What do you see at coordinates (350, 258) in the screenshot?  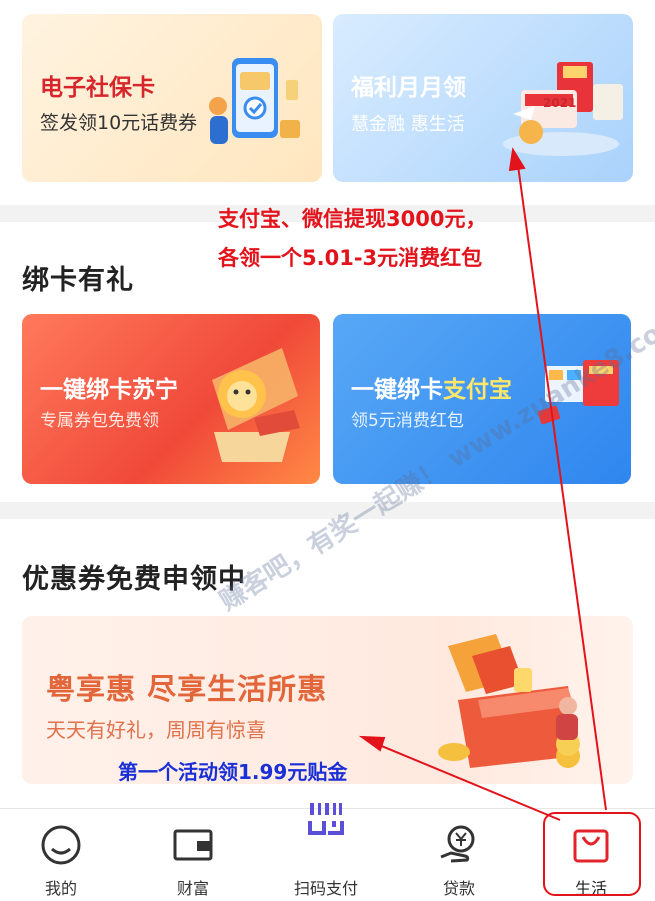 I see `annotation-red-line-2: 各领一个5.01-3元消费红包` at bounding box center [350, 258].